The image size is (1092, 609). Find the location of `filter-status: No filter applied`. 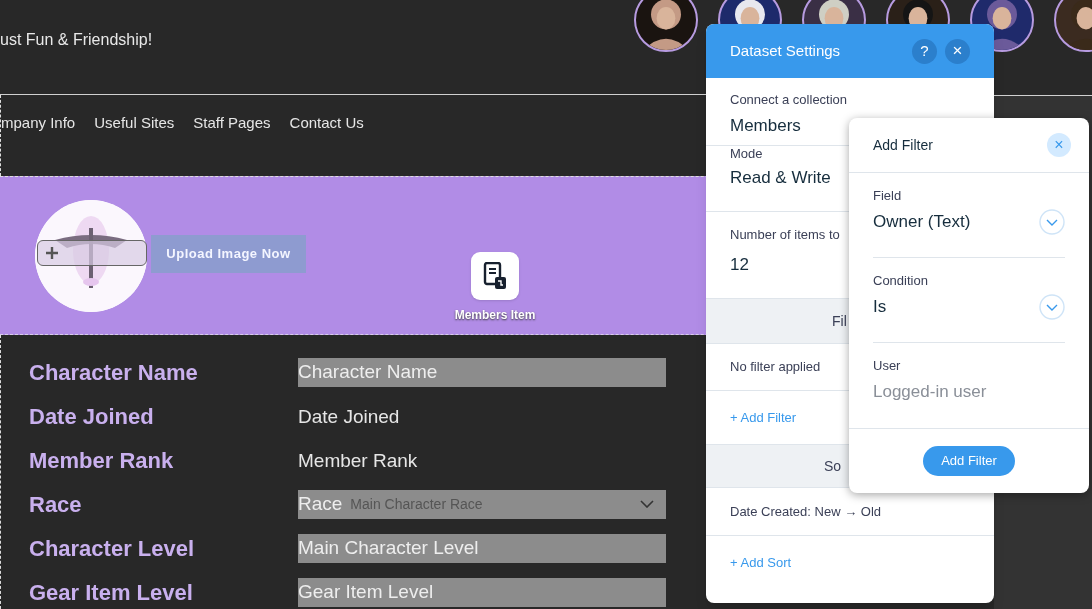

filter-status: No filter applied is located at coordinates (775, 367).